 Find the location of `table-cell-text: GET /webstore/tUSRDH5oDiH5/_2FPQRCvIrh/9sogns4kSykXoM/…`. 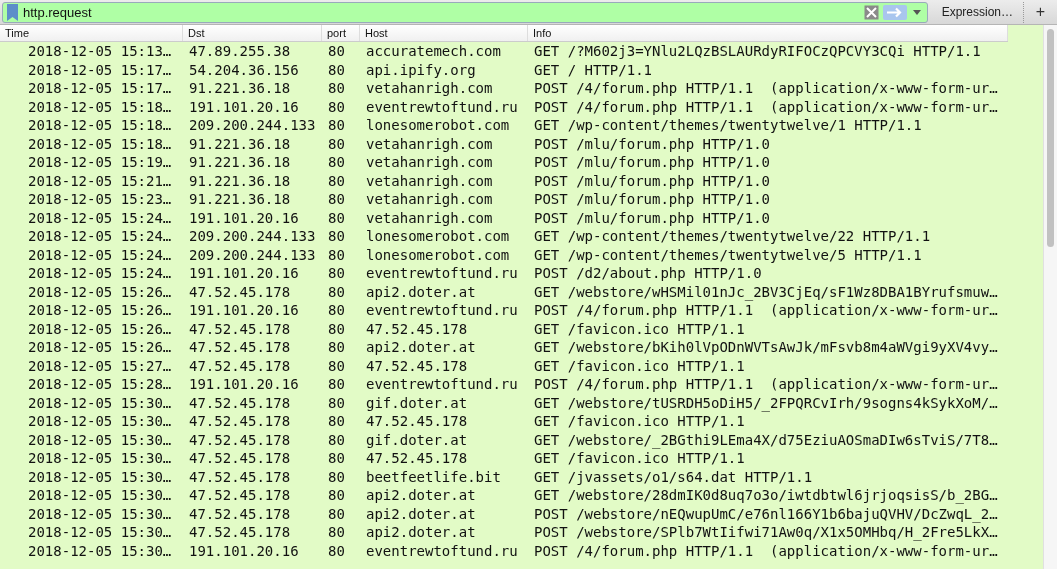

table-cell-text: GET /webstore/tUSRDH5oDiH5/_2FPQRCvIrh/9sogns4kSykXoM/… is located at coordinates (766, 402).